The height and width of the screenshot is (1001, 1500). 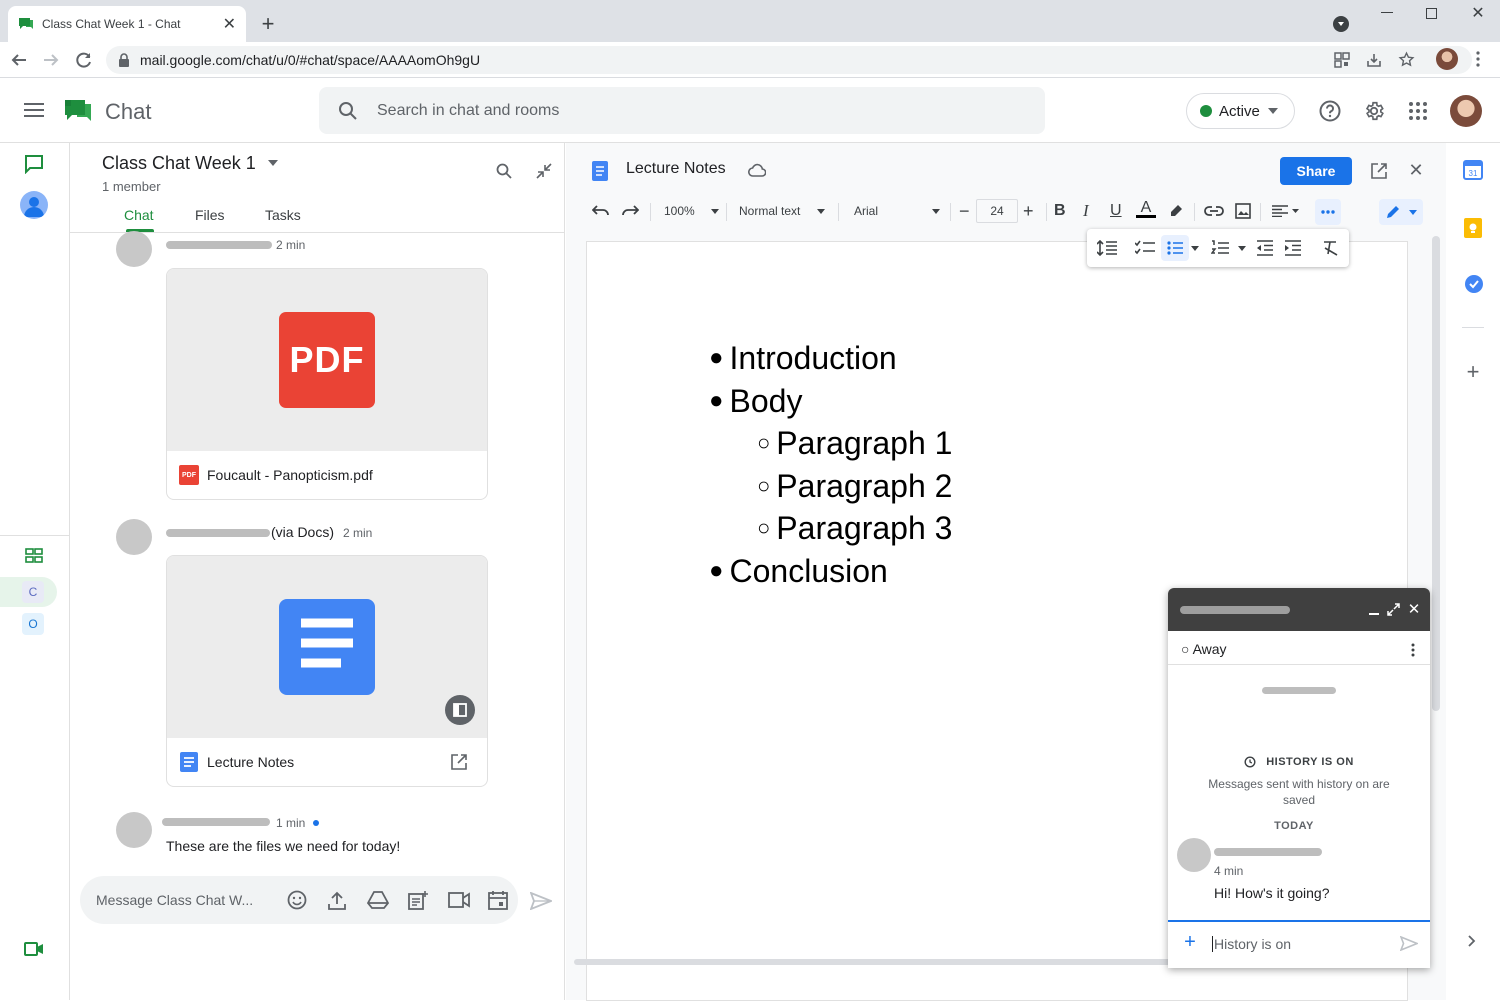 What do you see at coordinates (210, 215) in the screenshot?
I see `tab-files: Files` at bounding box center [210, 215].